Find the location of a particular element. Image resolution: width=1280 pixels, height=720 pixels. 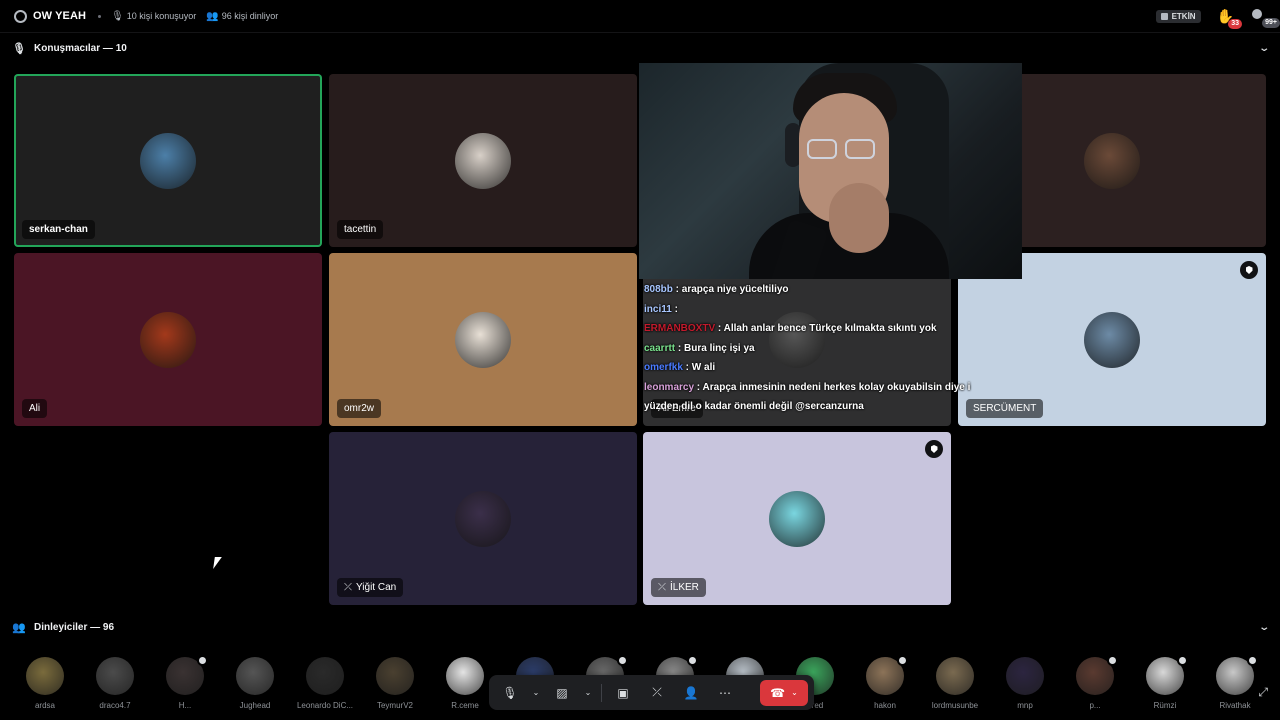

raised-hands-button: ✋ 33 is located at coordinates (1229, 18).